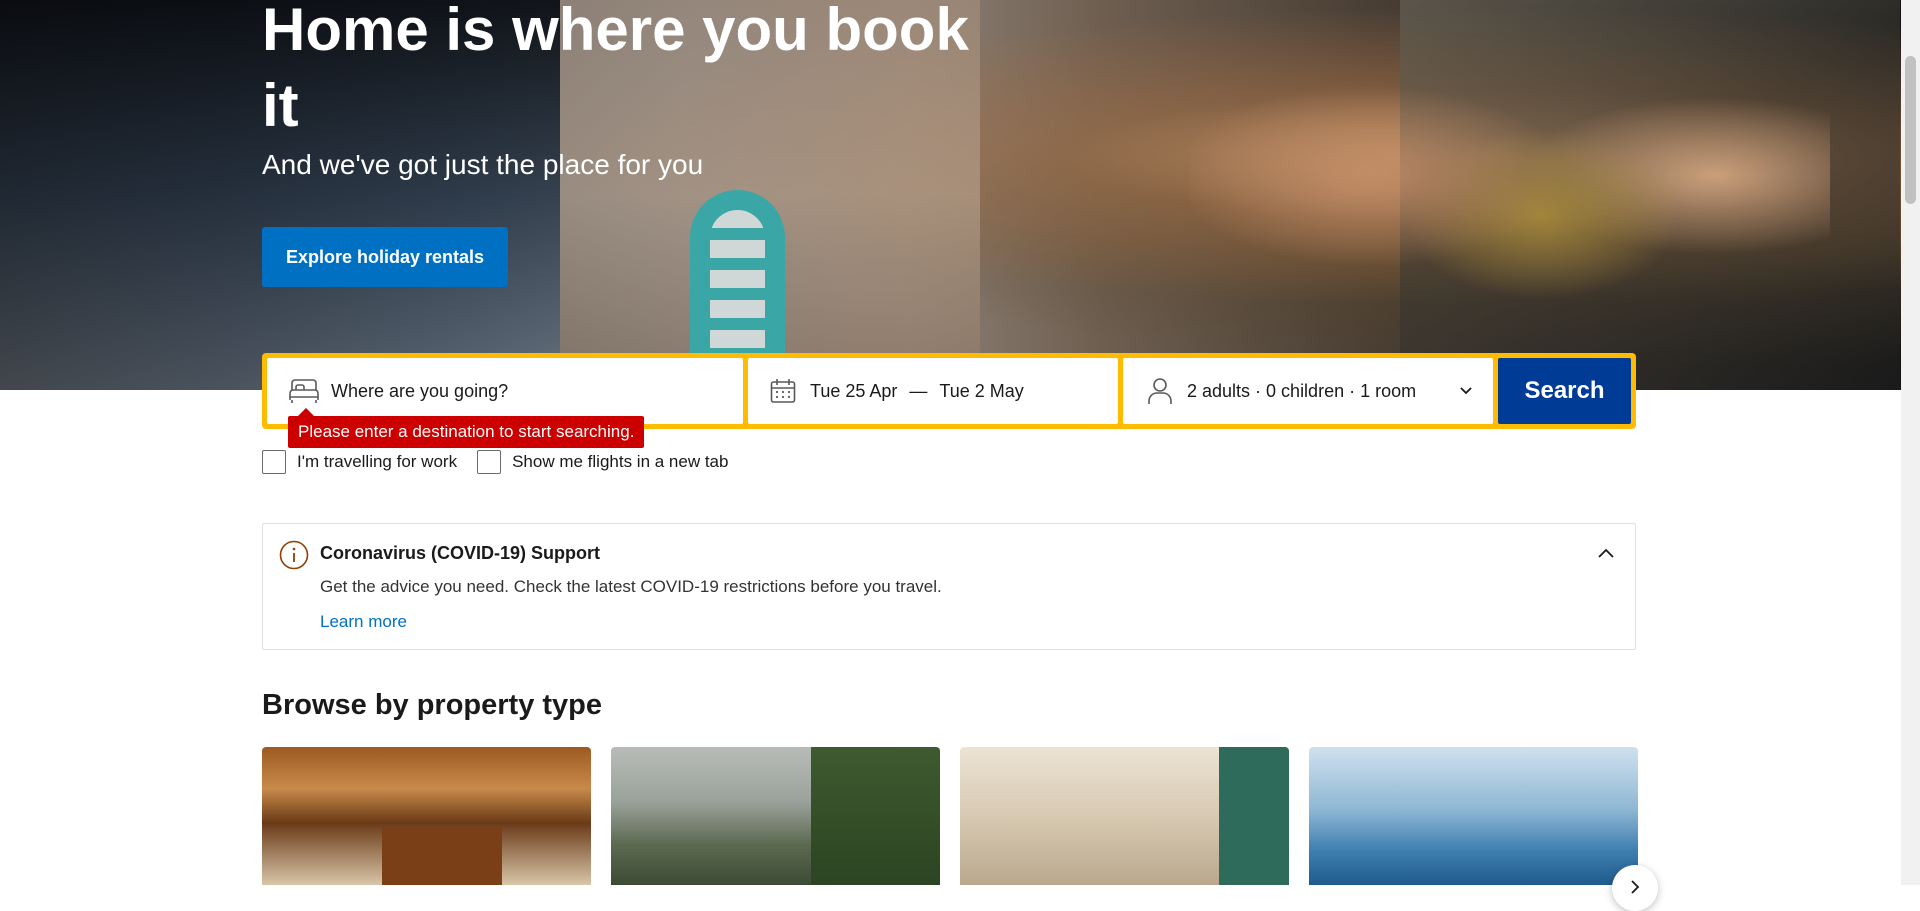 The height and width of the screenshot is (911, 1920). What do you see at coordinates (294, 557) in the screenshot?
I see `info-icon` at bounding box center [294, 557].